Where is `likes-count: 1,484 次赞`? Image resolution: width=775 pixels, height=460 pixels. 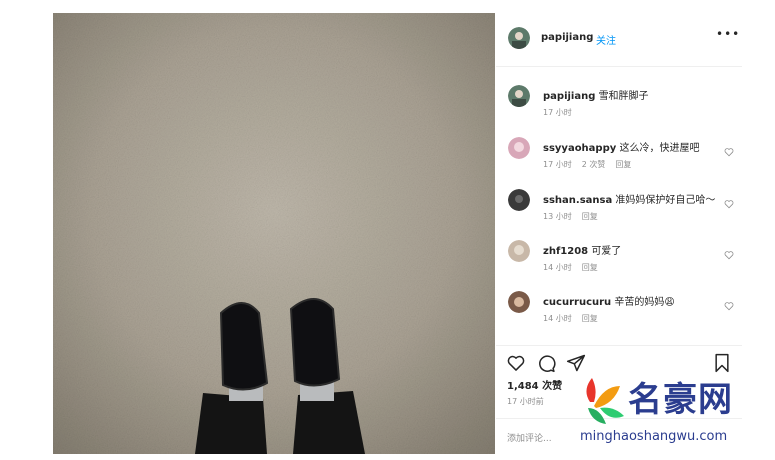 likes-count: 1,484 次赞 is located at coordinates (534, 384).